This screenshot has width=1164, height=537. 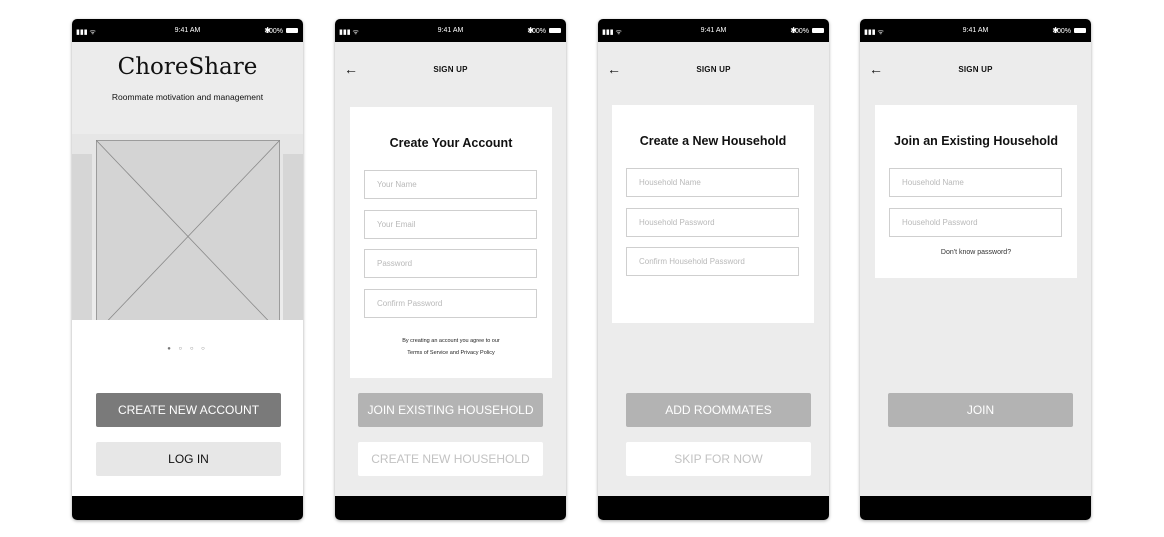 I want to click on skip-button: SKIP FOR NOW, so click(x=718, y=459).